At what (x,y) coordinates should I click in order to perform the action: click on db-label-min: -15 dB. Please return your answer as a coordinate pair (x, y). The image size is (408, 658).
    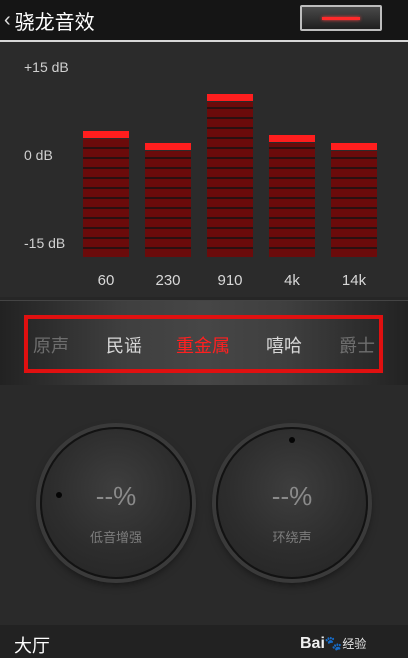
    Looking at the image, I should click on (45, 243).